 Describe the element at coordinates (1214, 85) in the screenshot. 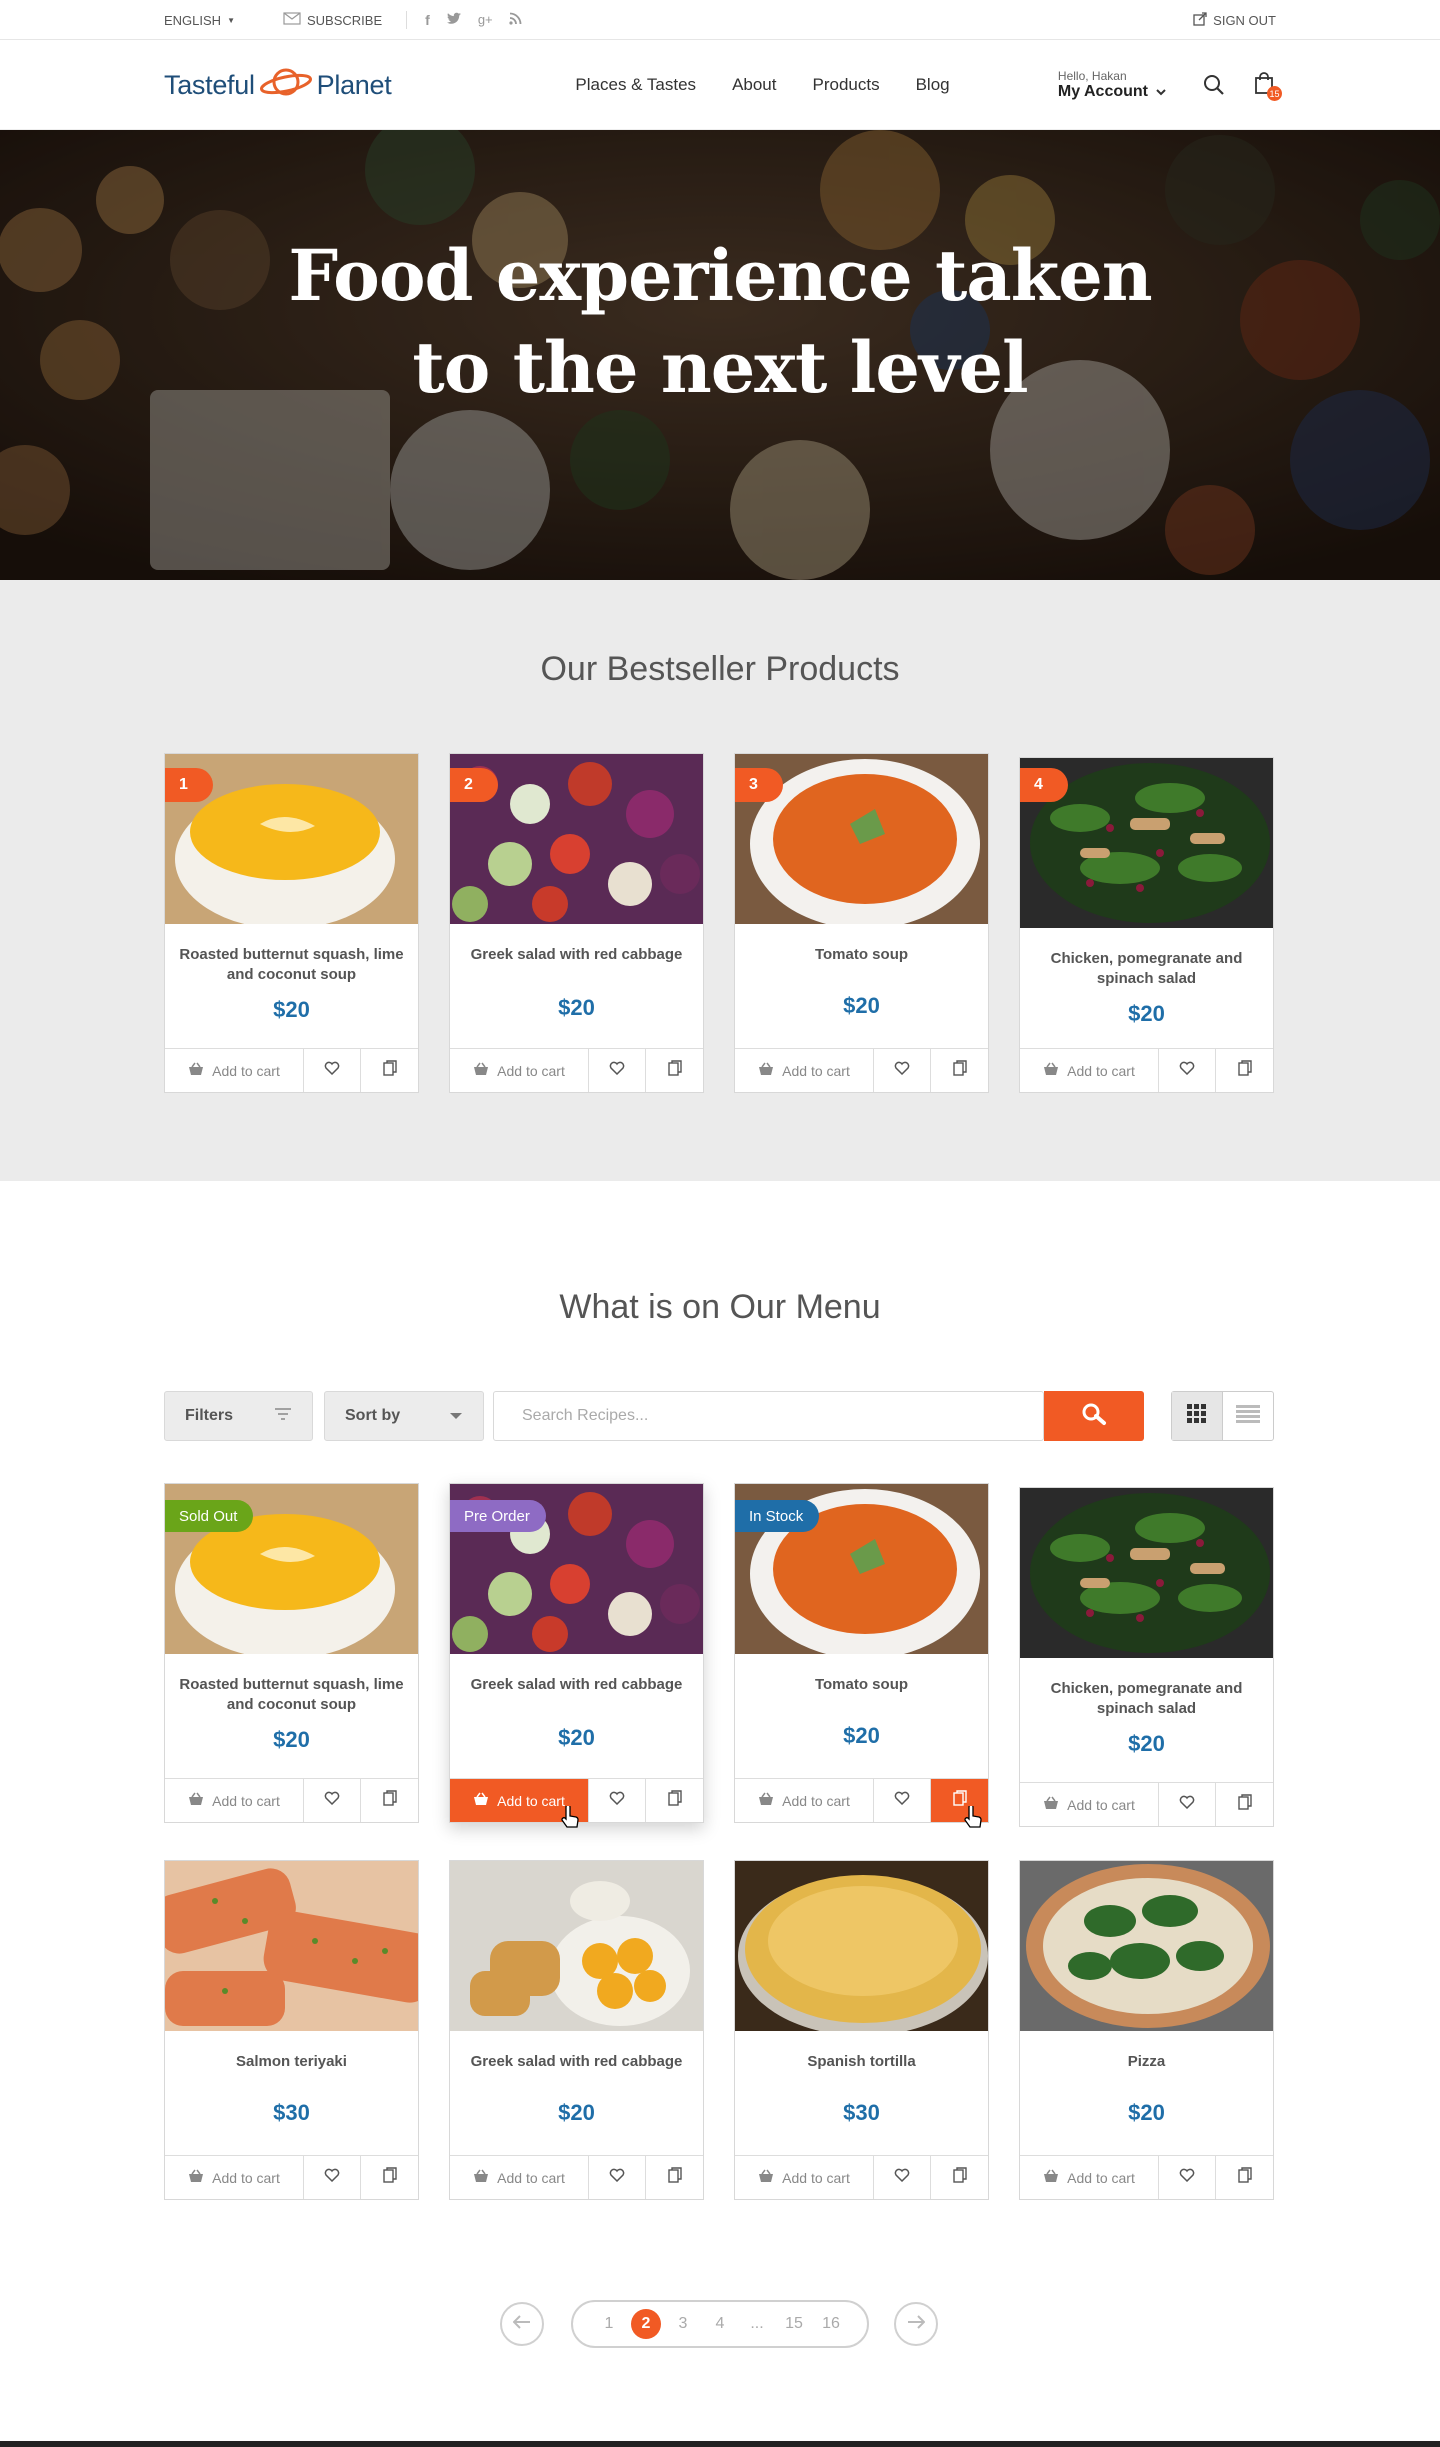

I see `search-icon` at that location.